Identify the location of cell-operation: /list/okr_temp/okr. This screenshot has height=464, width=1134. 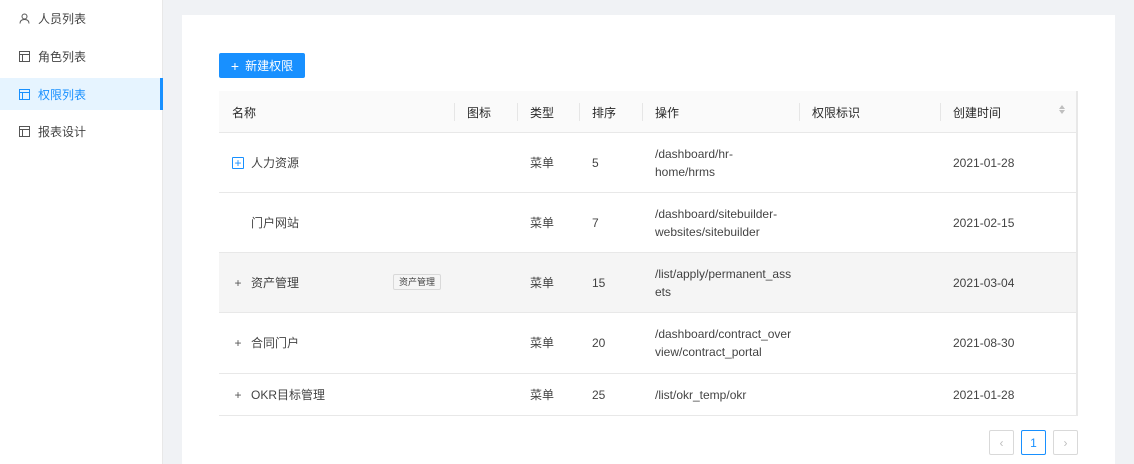
(701, 394).